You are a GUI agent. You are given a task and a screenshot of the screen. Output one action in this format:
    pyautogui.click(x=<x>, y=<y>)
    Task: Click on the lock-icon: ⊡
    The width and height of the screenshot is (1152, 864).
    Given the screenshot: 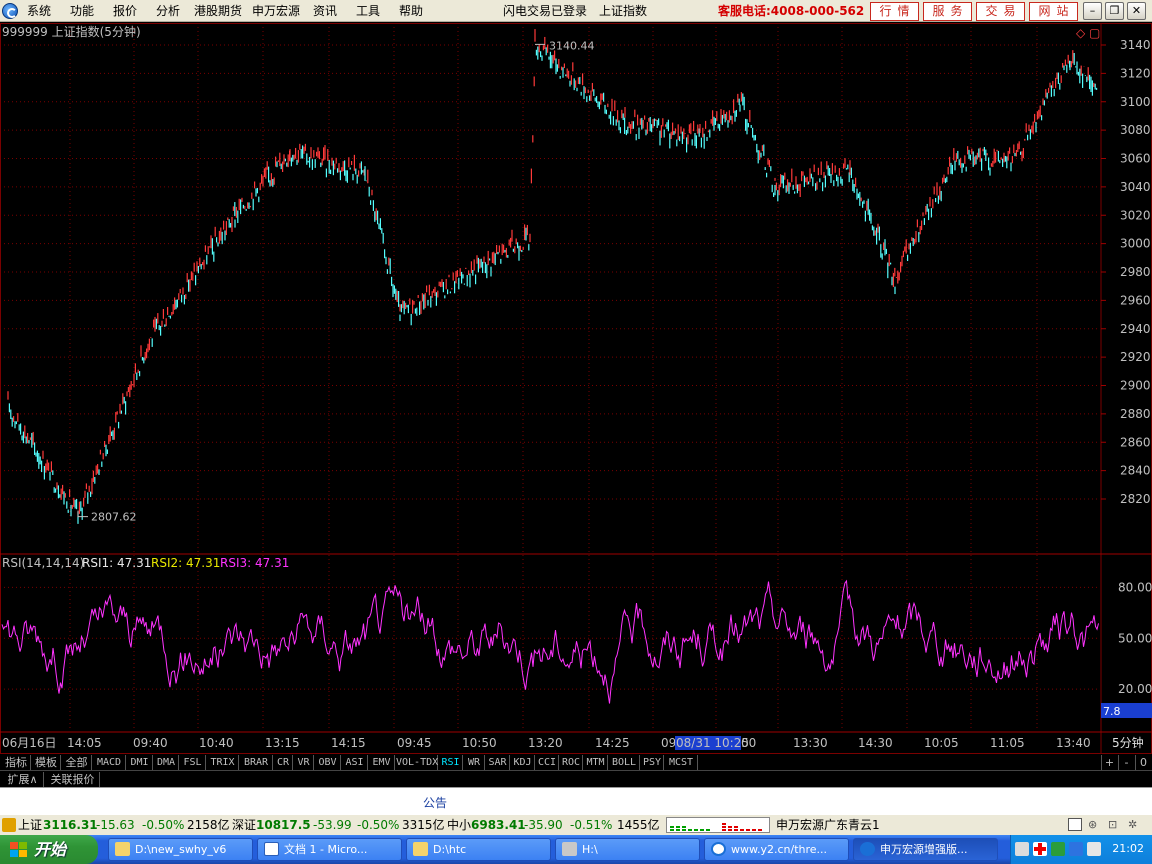 What is the action you would take?
    pyautogui.click(x=1115, y=824)
    